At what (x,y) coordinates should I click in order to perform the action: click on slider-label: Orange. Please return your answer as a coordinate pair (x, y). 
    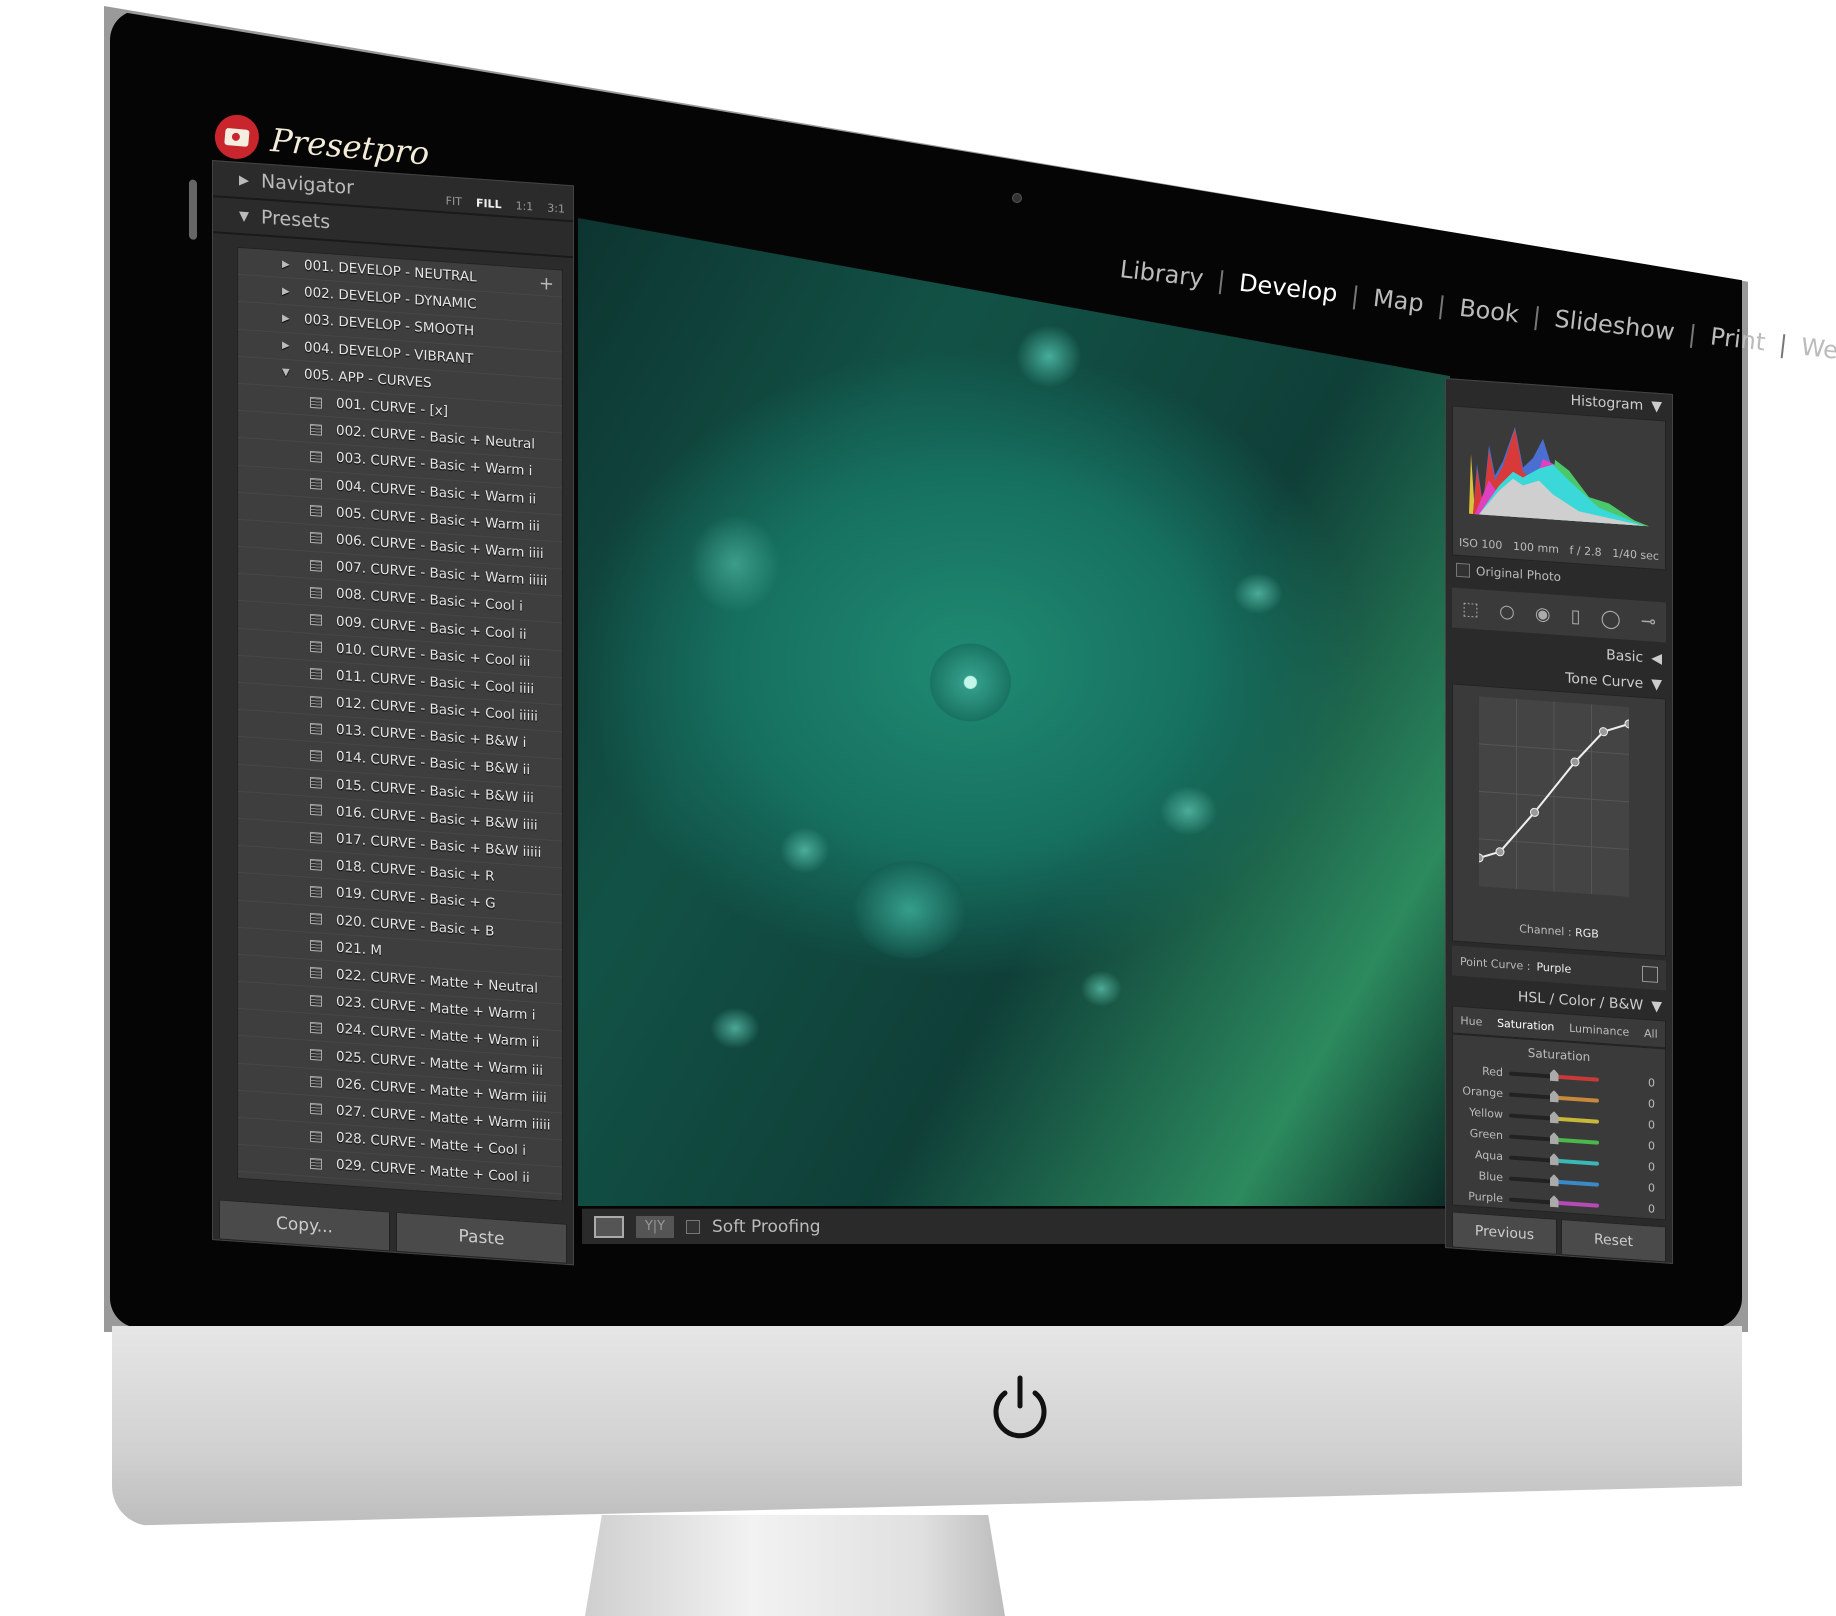
    Looking at the image, I should click on (1482, 1092).